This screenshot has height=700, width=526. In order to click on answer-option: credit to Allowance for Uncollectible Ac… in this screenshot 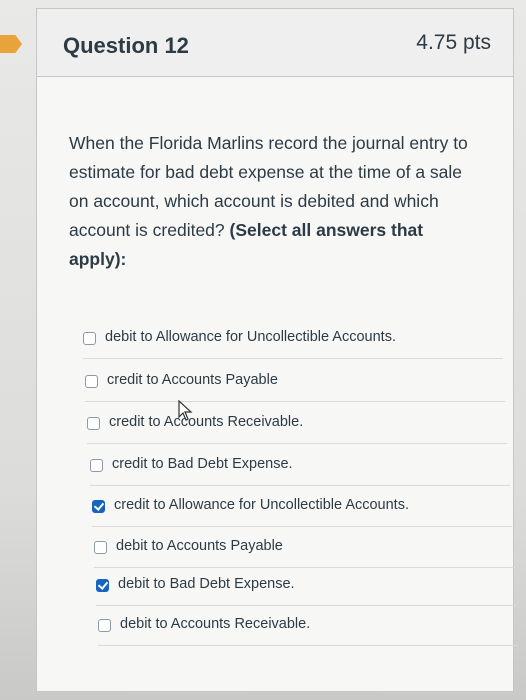, I will do `click(302, 508)`.